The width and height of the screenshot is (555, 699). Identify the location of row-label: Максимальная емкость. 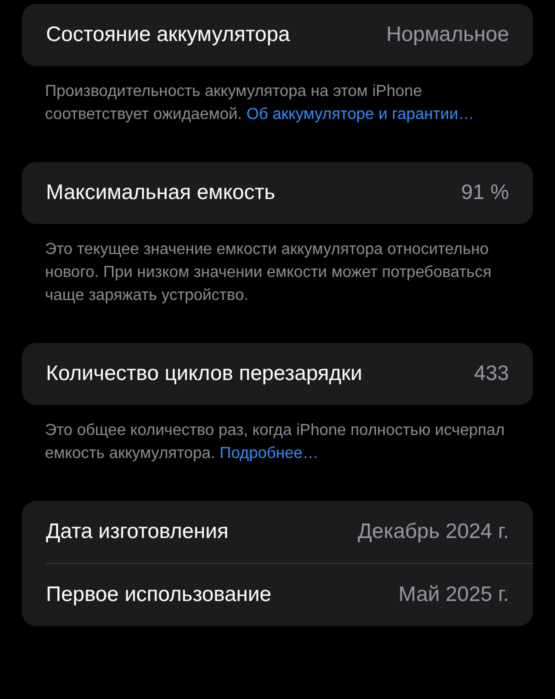
(161, 193).